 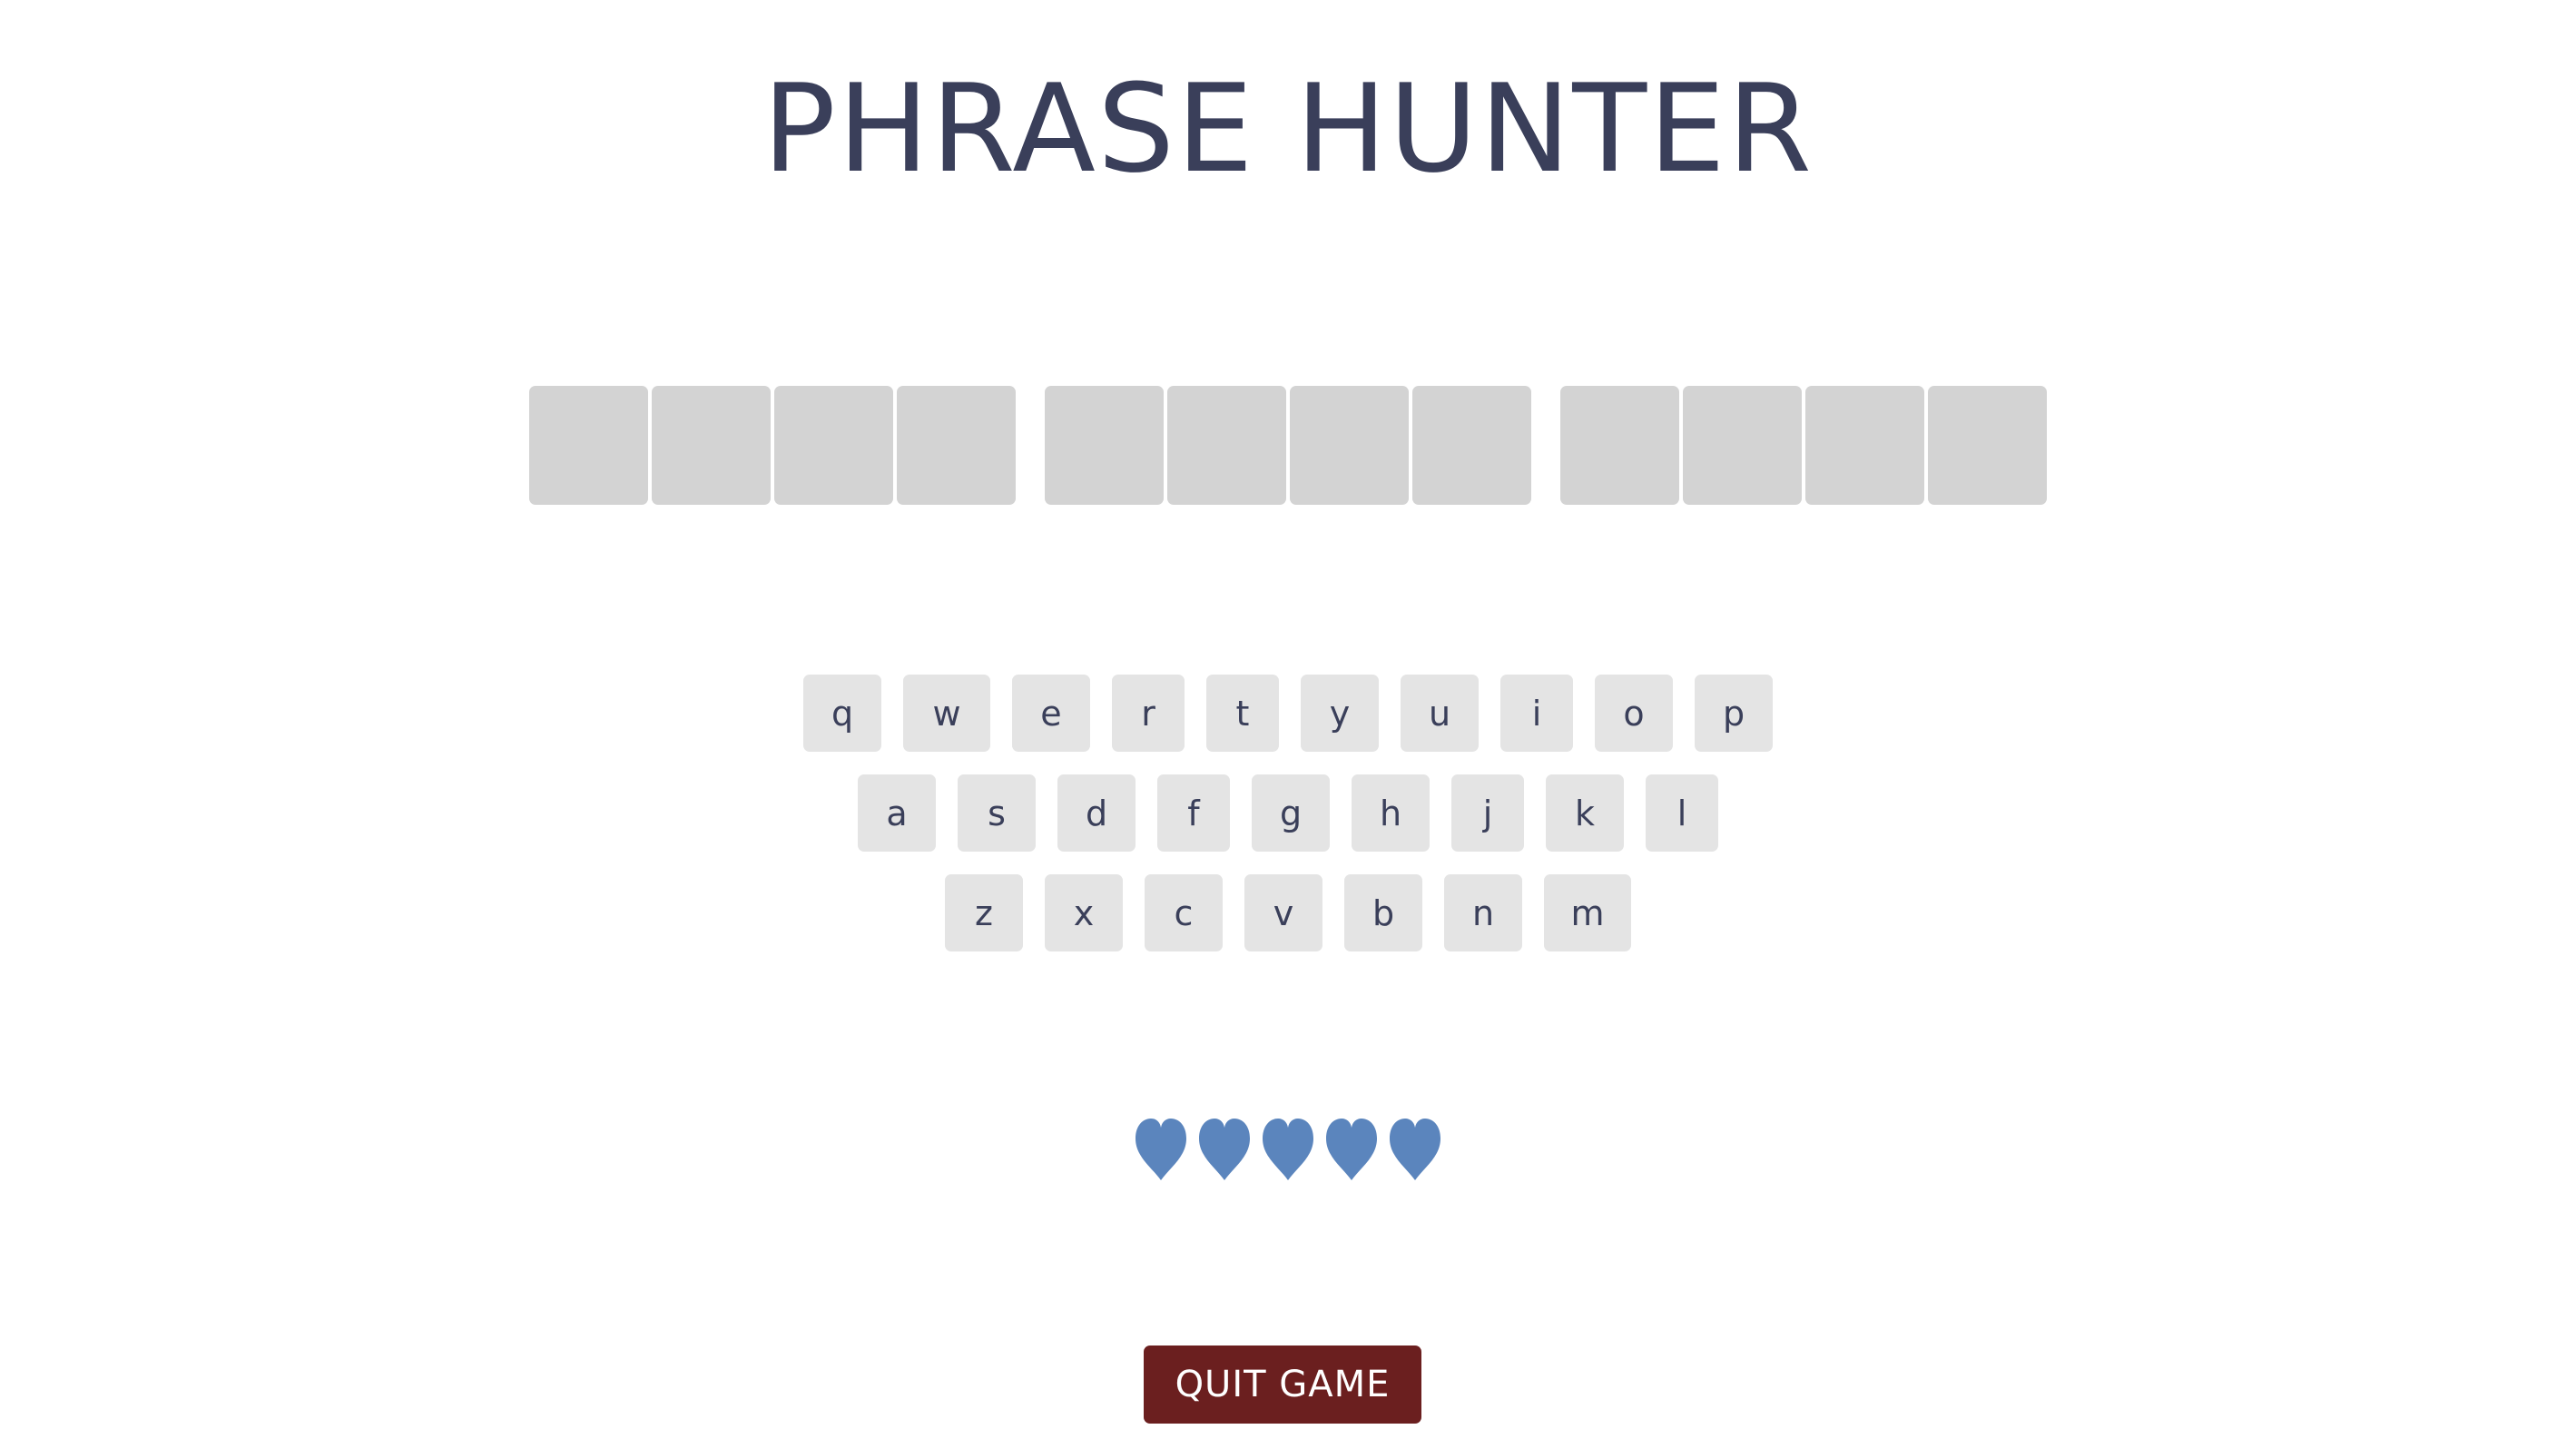 I want to click on key-n: n, so click(x=1483, y=913).